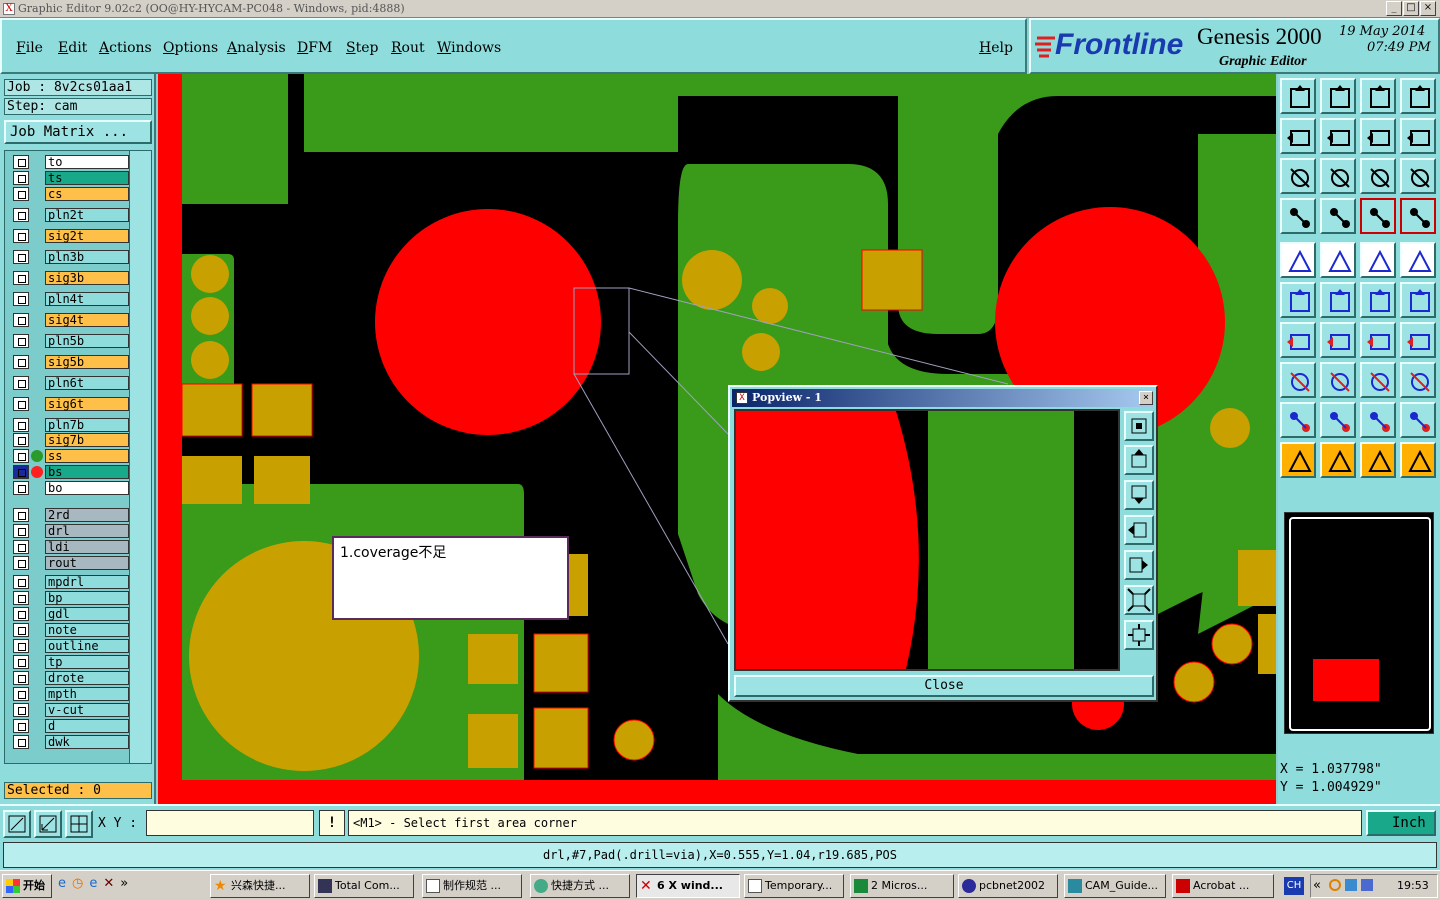  What do you see at coordinates (71, 726) in the screenshot?
I see `layer-row-d: d` at bounding box center [71, 726].